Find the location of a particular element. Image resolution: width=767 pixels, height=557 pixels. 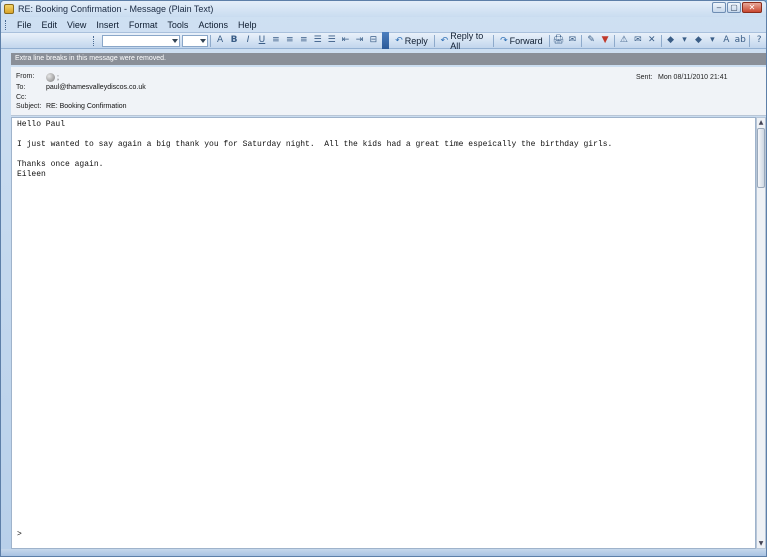

italic-icon: I is located at coordinates (248, 40).